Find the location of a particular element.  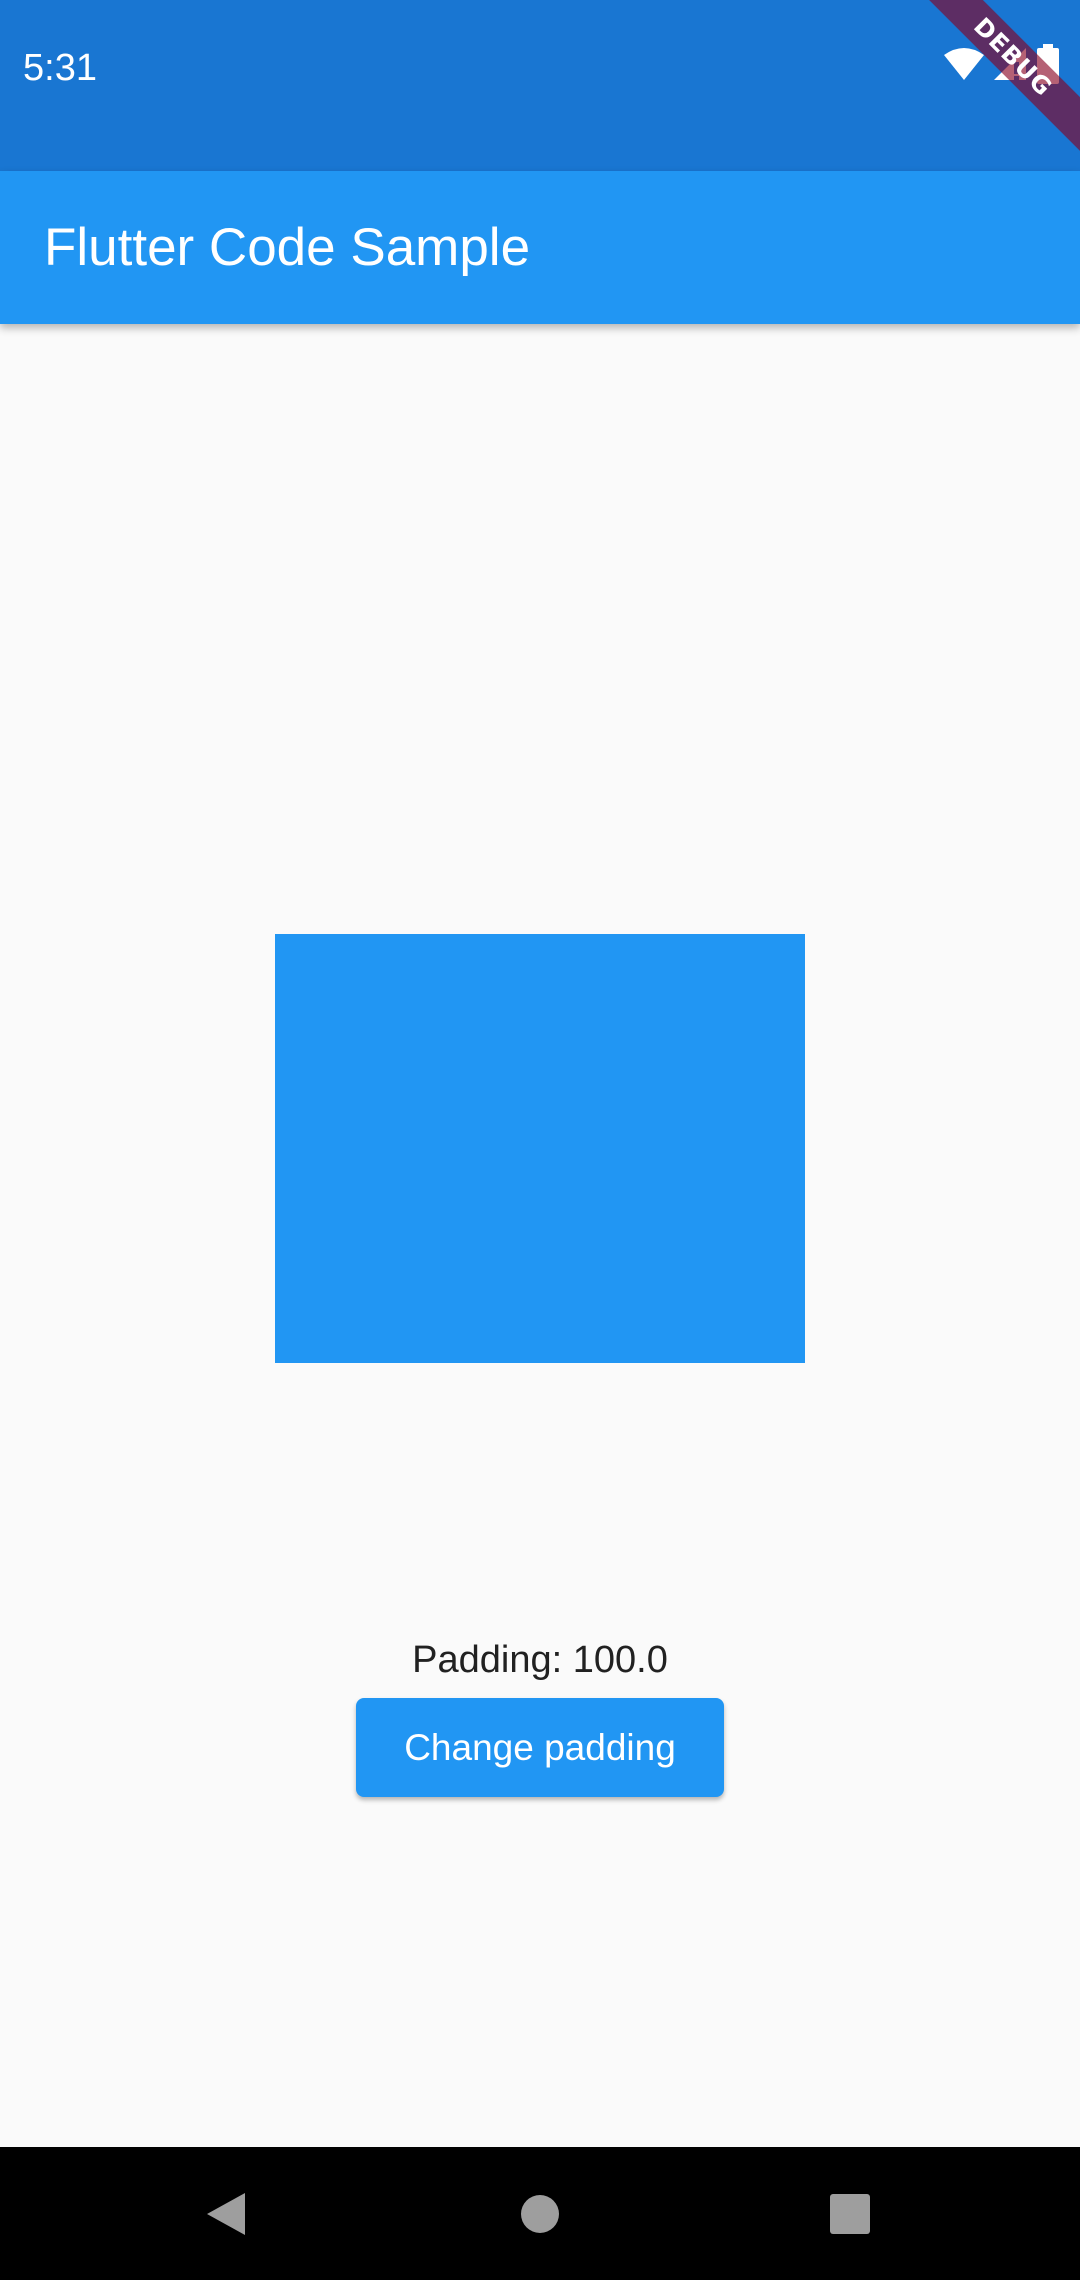

system-nav-bar is located at coordinates (540, 2213).